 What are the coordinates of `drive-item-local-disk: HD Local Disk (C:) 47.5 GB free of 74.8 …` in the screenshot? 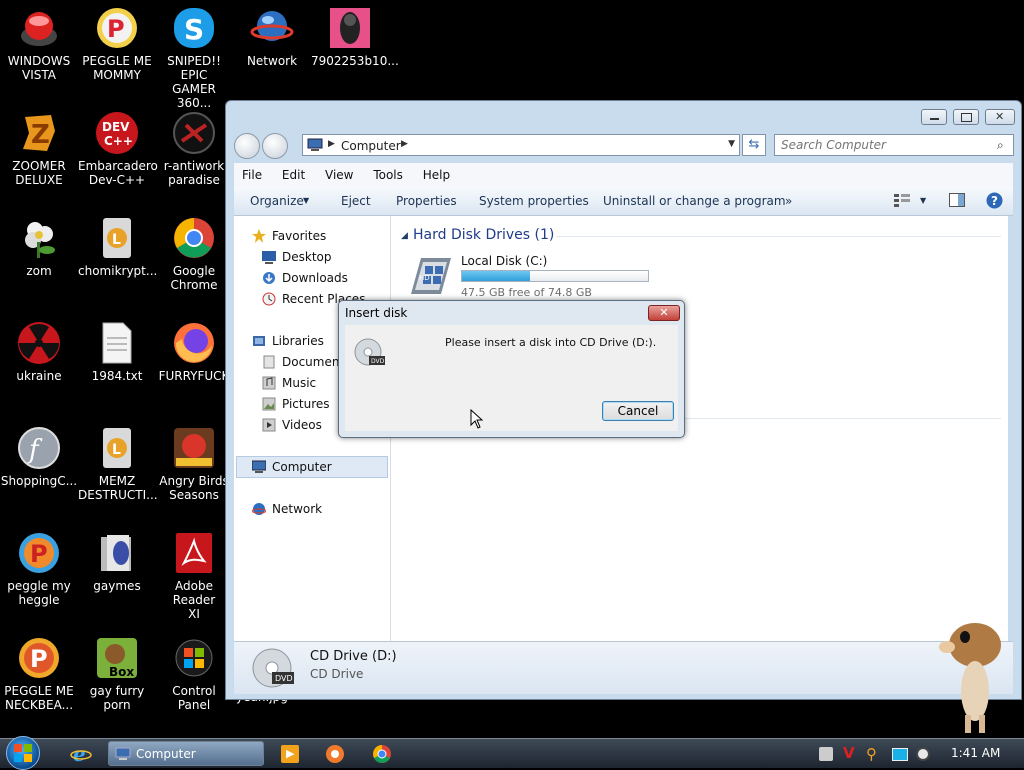 It's located at (534, 276).